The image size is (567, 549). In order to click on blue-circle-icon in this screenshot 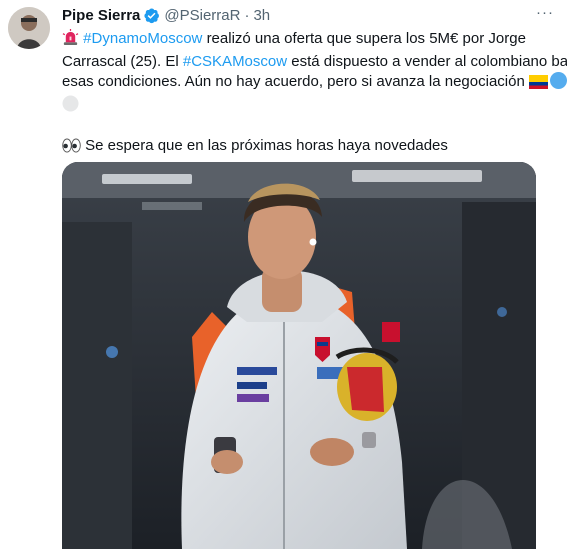, I will do `click(558, 83)`.